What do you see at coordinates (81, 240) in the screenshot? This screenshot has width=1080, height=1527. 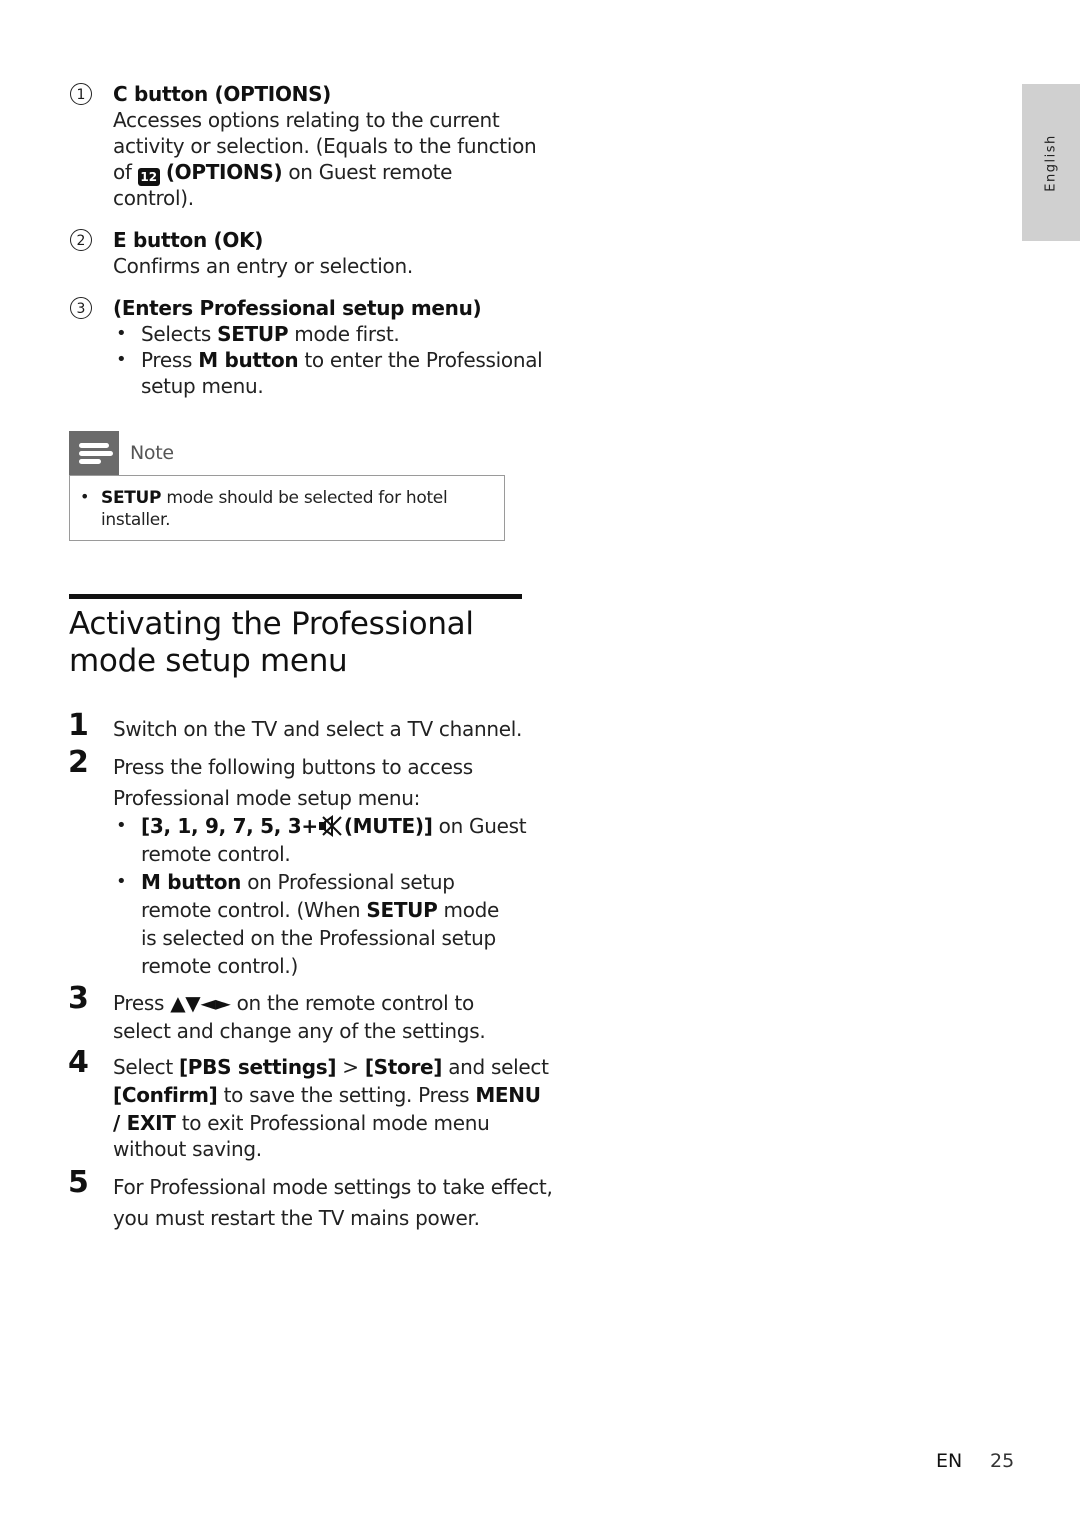 I see `callout-number-2: 2` at bounding box center [81, 240].